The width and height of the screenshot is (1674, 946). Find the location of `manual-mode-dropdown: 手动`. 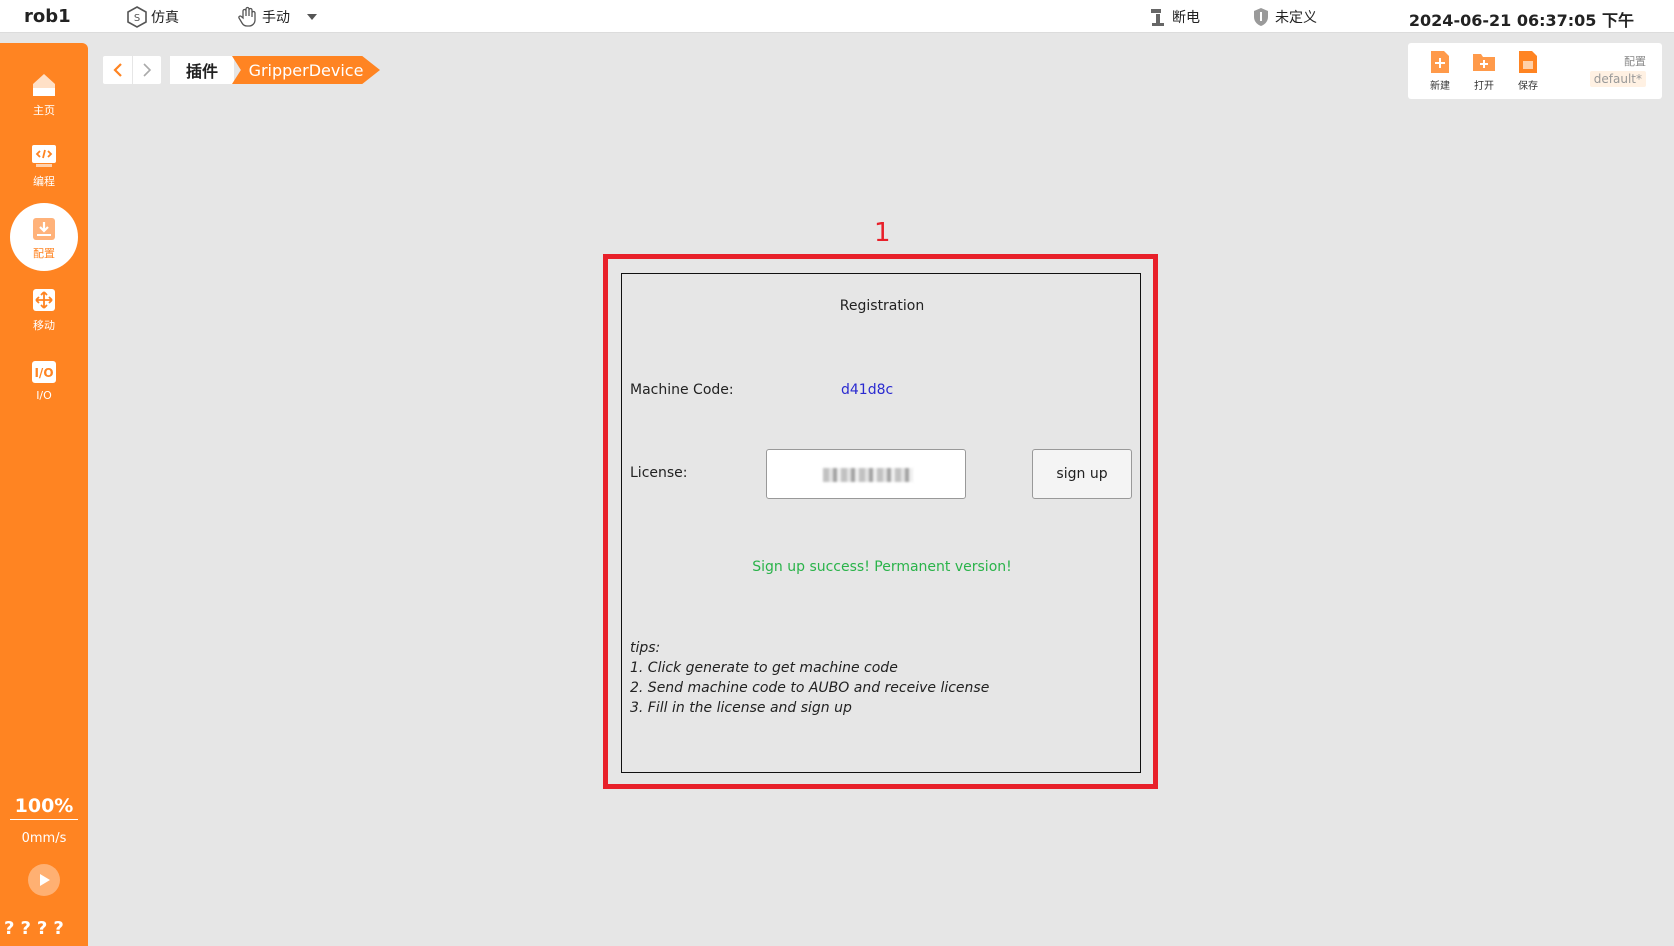

manual-mode-dropdown: 手动 is located at coordinates (280, 17).